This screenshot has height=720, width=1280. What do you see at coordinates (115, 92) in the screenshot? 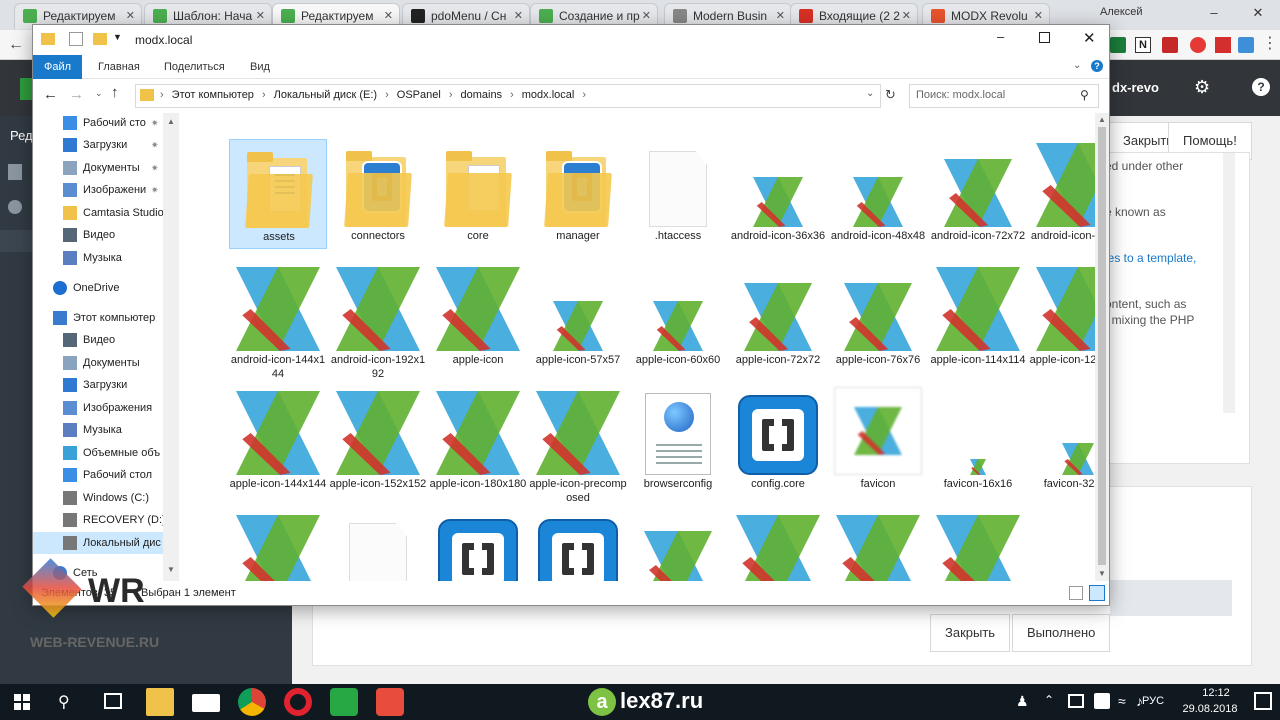
I see `up-arrow-icon: ↑` at bounding box center [115, 92].